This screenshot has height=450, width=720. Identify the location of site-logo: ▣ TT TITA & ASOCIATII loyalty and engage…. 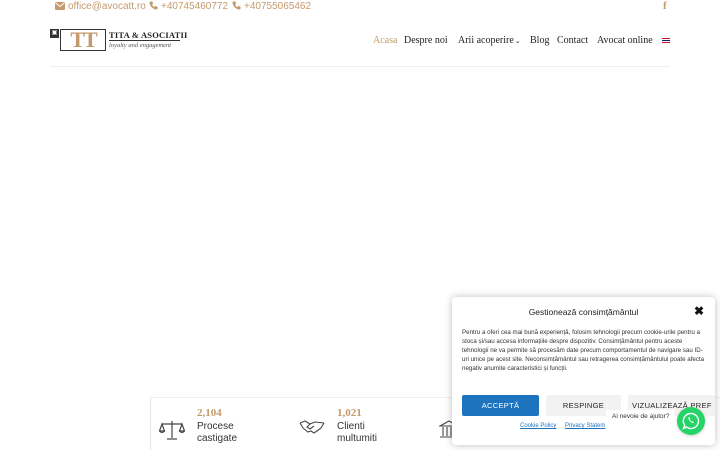
(118, 41).